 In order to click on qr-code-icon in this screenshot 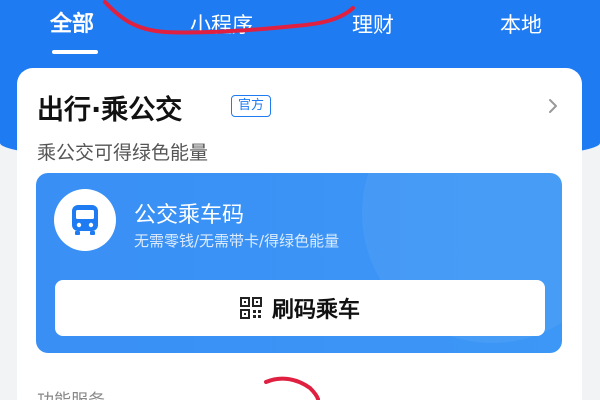, I will do `click(250, 308)`.